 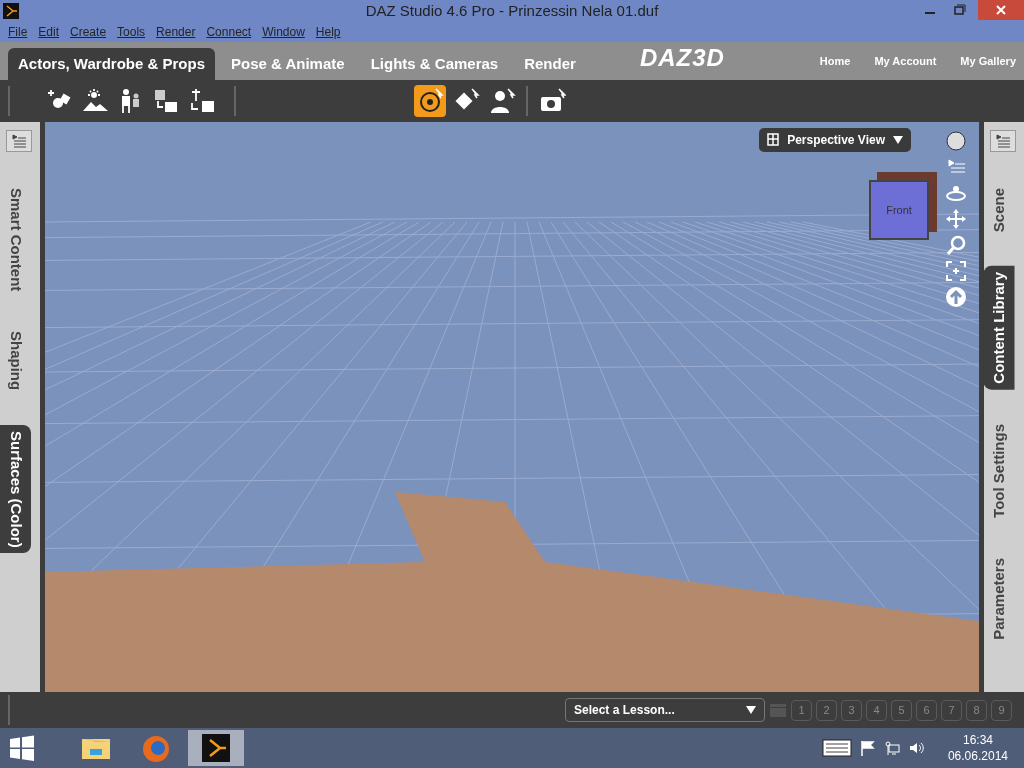 What do you see at coordinates (22, 748) in the screenshot?
I see `windows-start-icon` at bounding box center [22, 748].